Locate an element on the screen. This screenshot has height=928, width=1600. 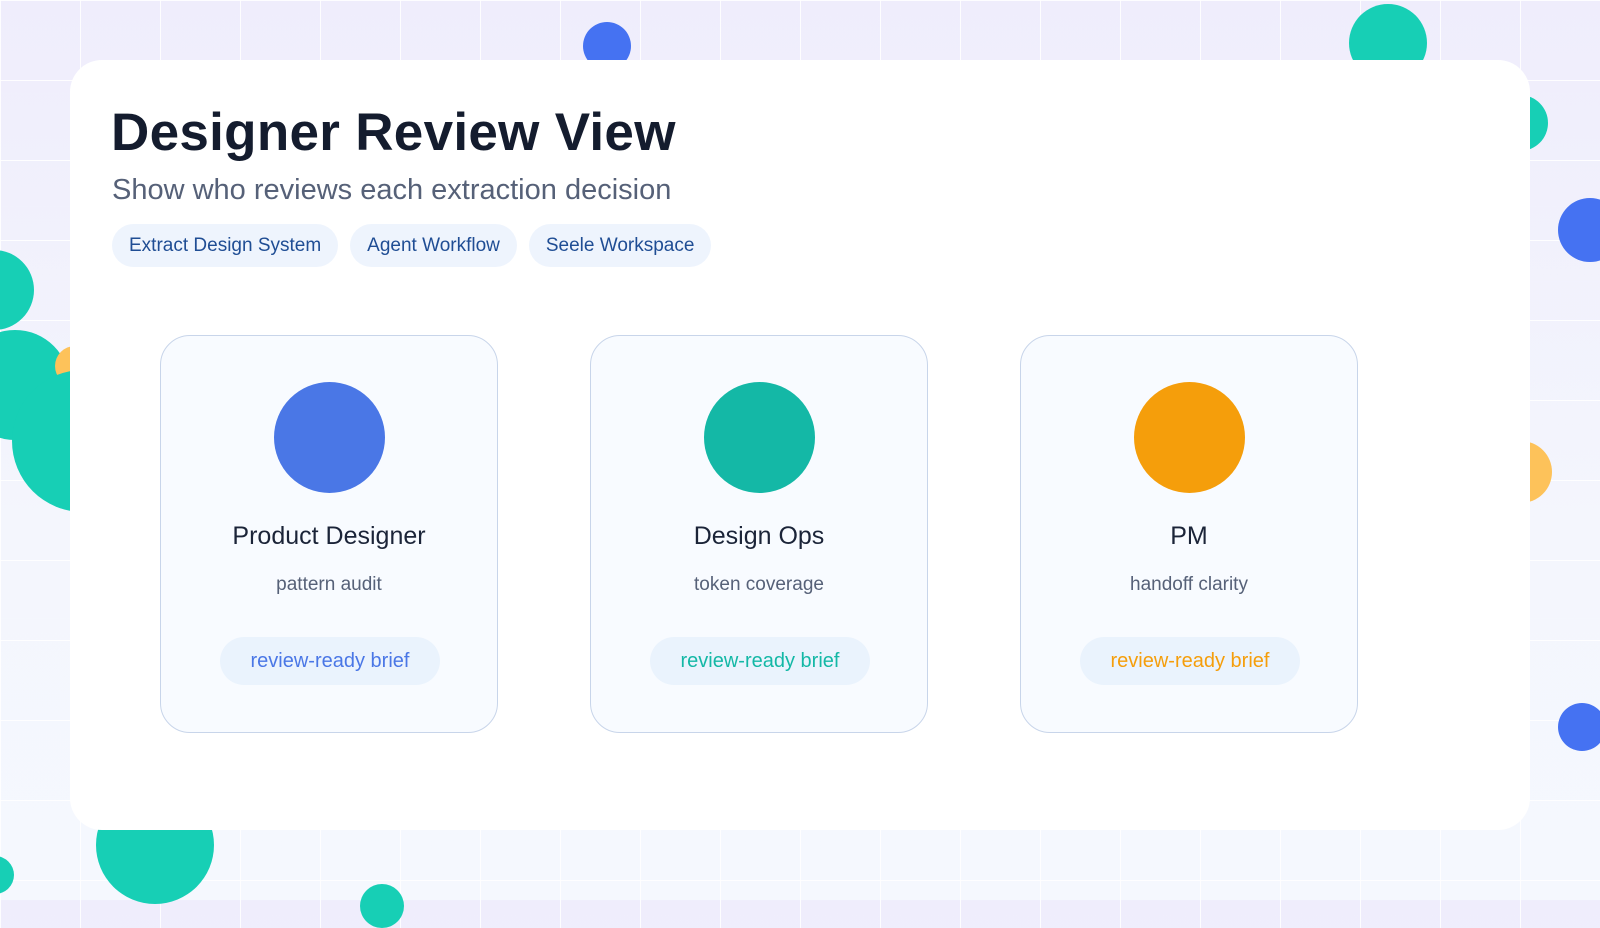
tag-extract-design-system: Extract Design System is located at coordinates (225, 245).